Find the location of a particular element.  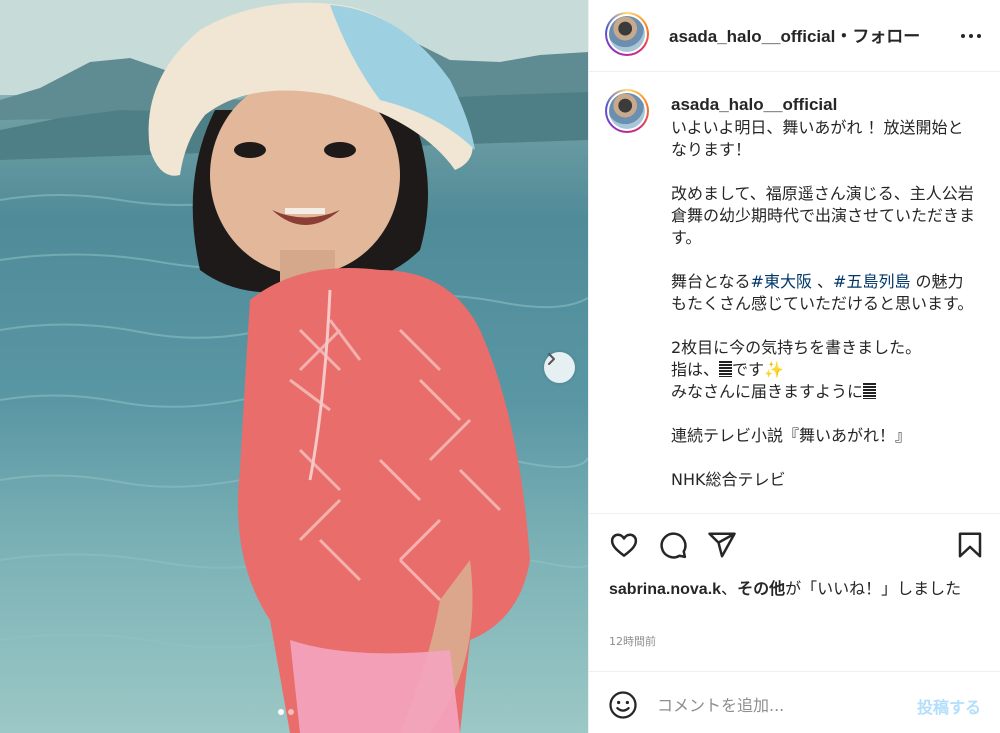

emoji-button is located at coordinates (623, 705).